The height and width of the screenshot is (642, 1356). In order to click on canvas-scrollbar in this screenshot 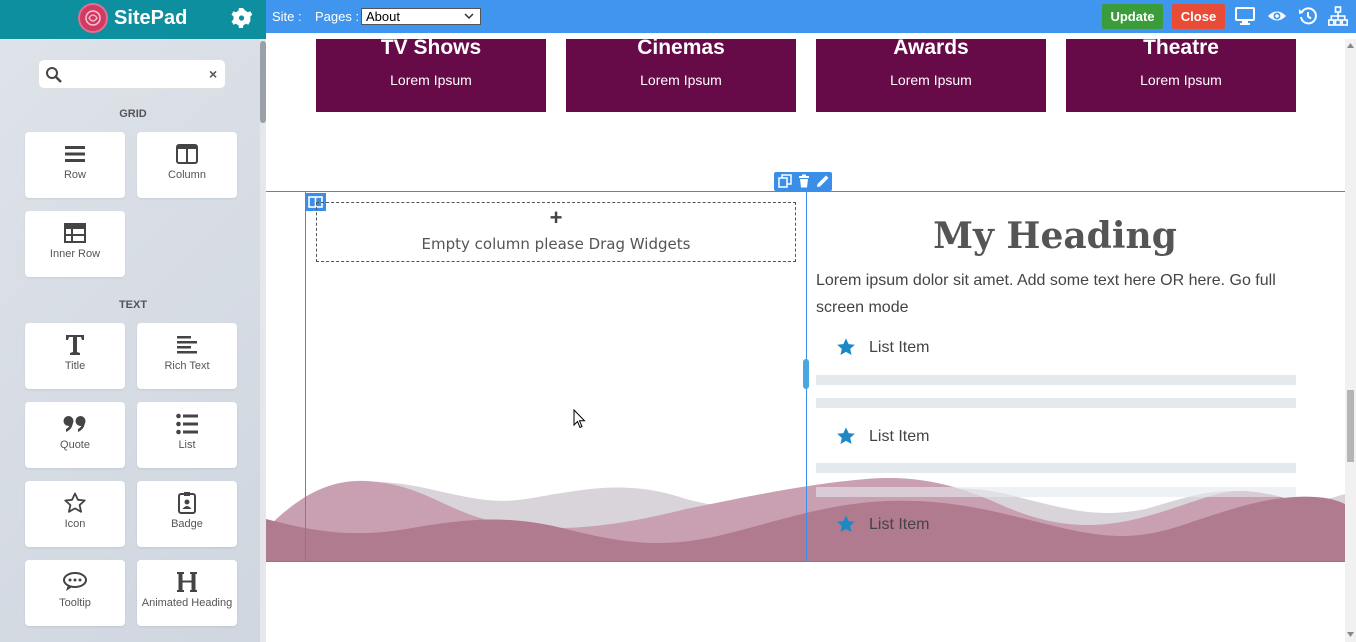, I will do `click(1350, 340)`.